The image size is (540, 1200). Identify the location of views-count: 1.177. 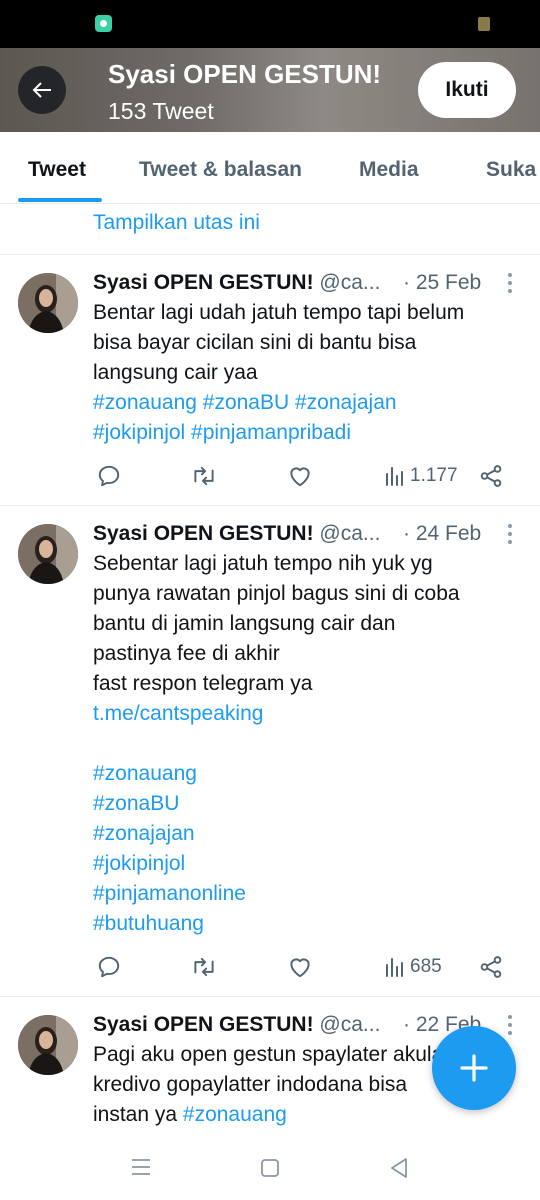
(434, 475).